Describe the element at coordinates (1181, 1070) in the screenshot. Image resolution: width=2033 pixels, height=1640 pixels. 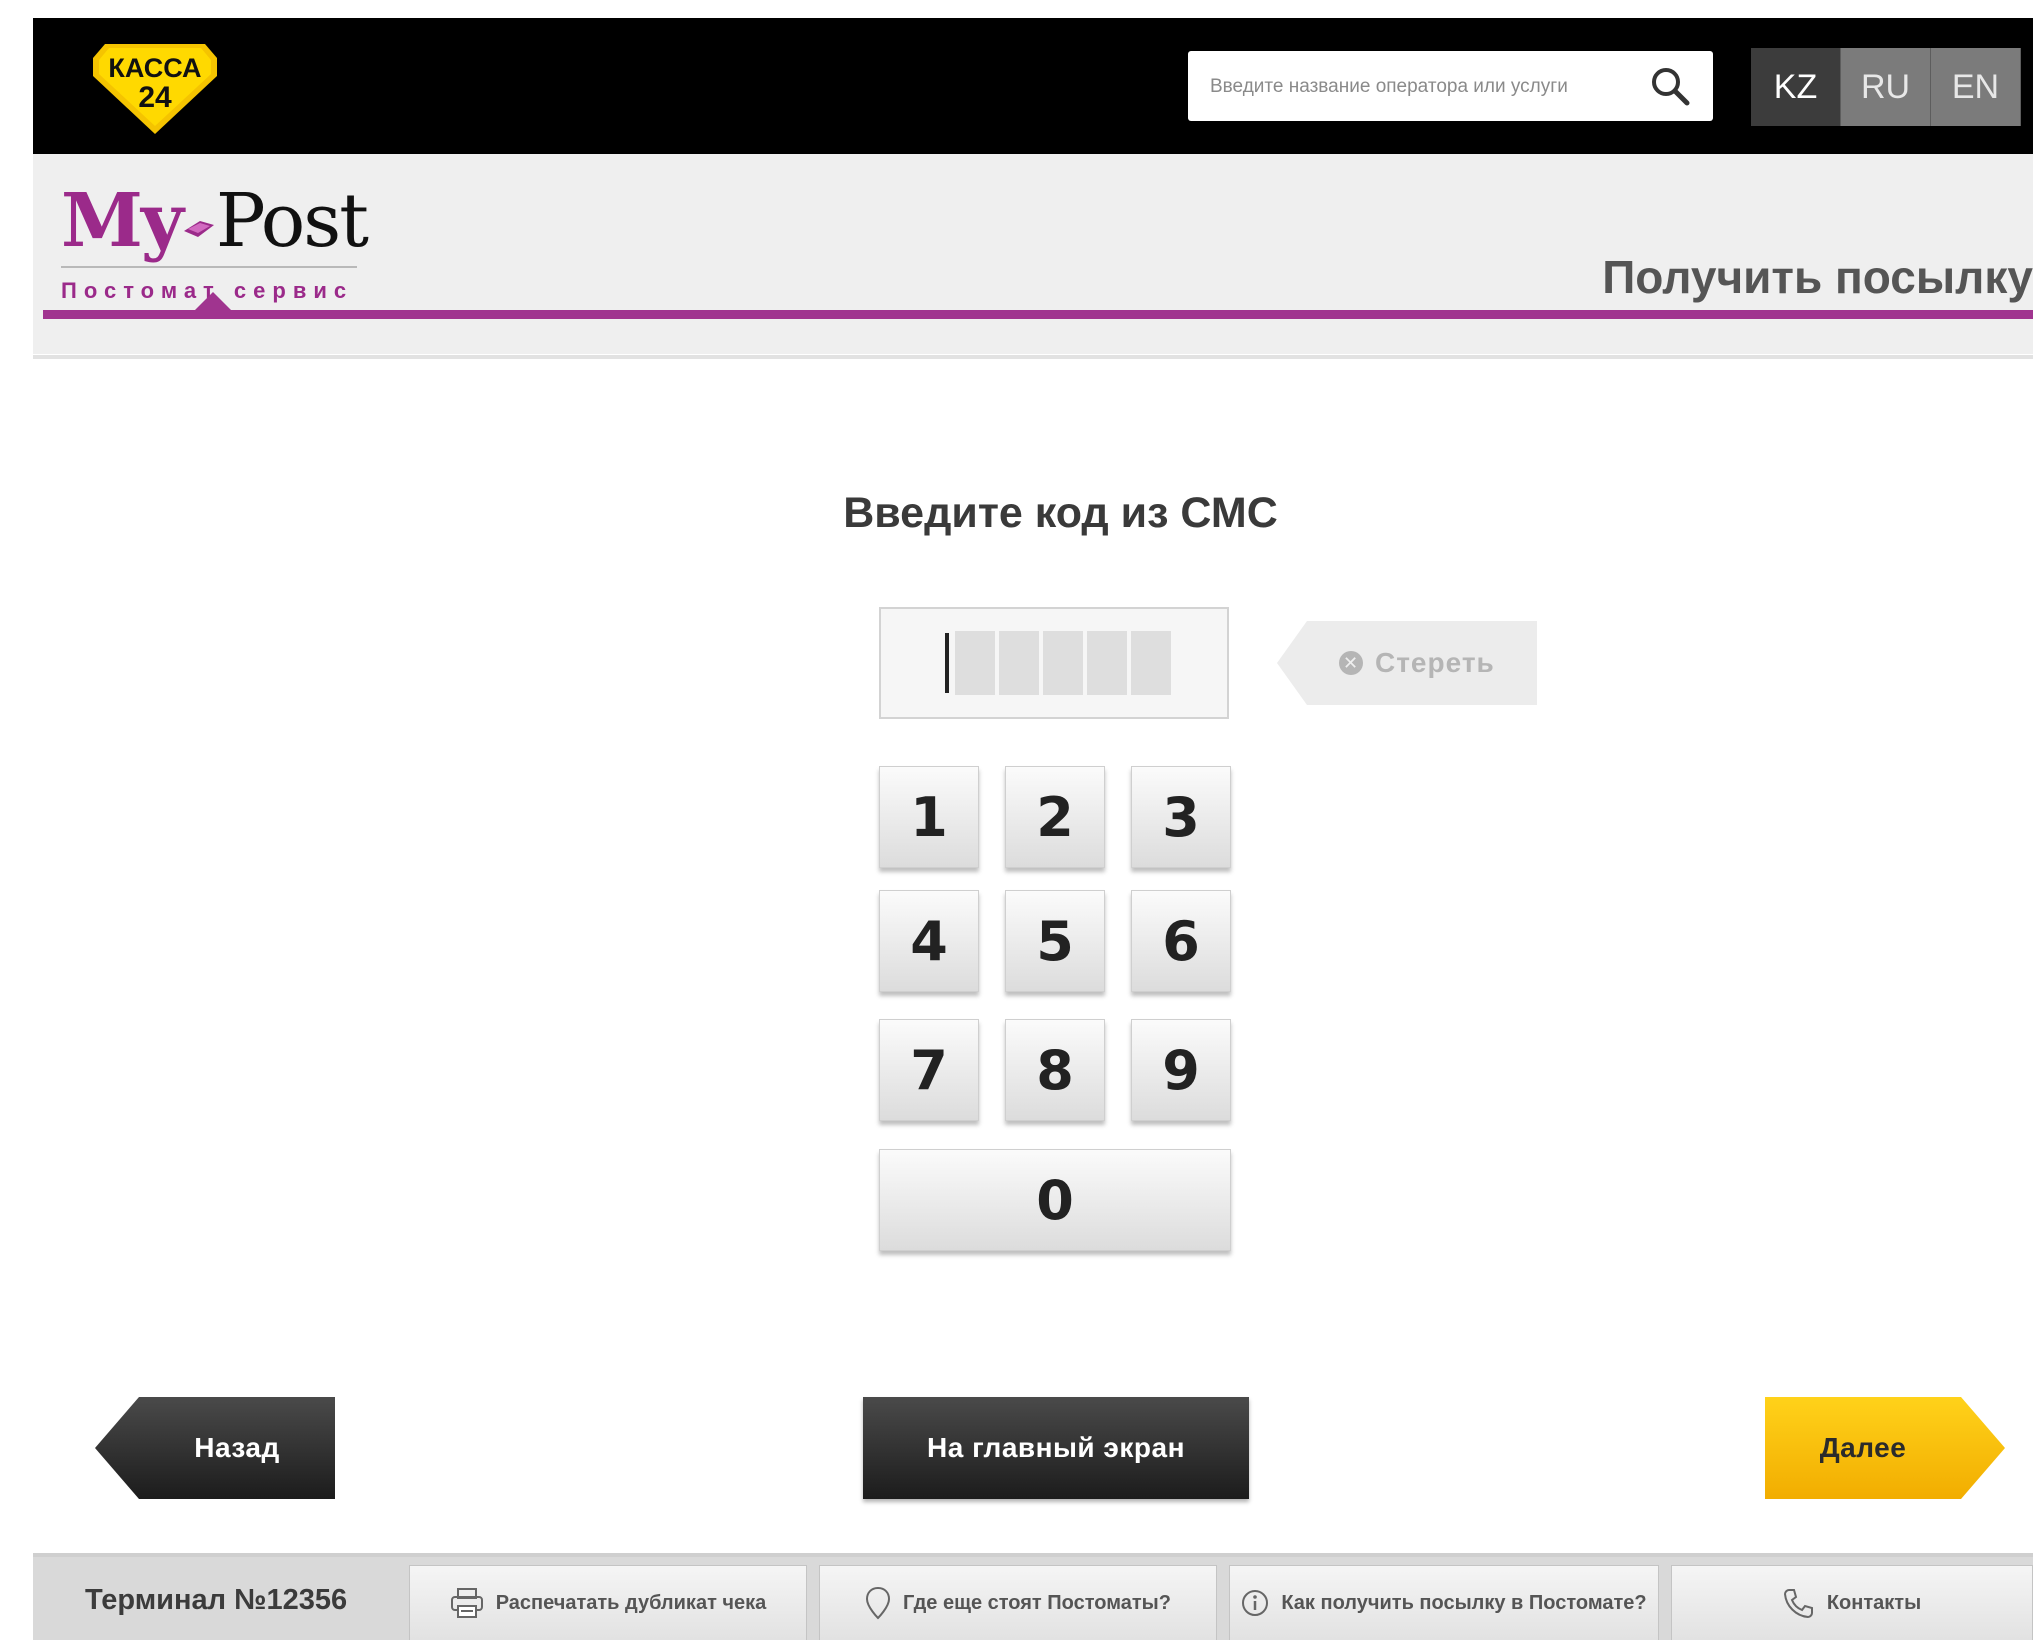
I see `keypad-key-9: 9` at that location.